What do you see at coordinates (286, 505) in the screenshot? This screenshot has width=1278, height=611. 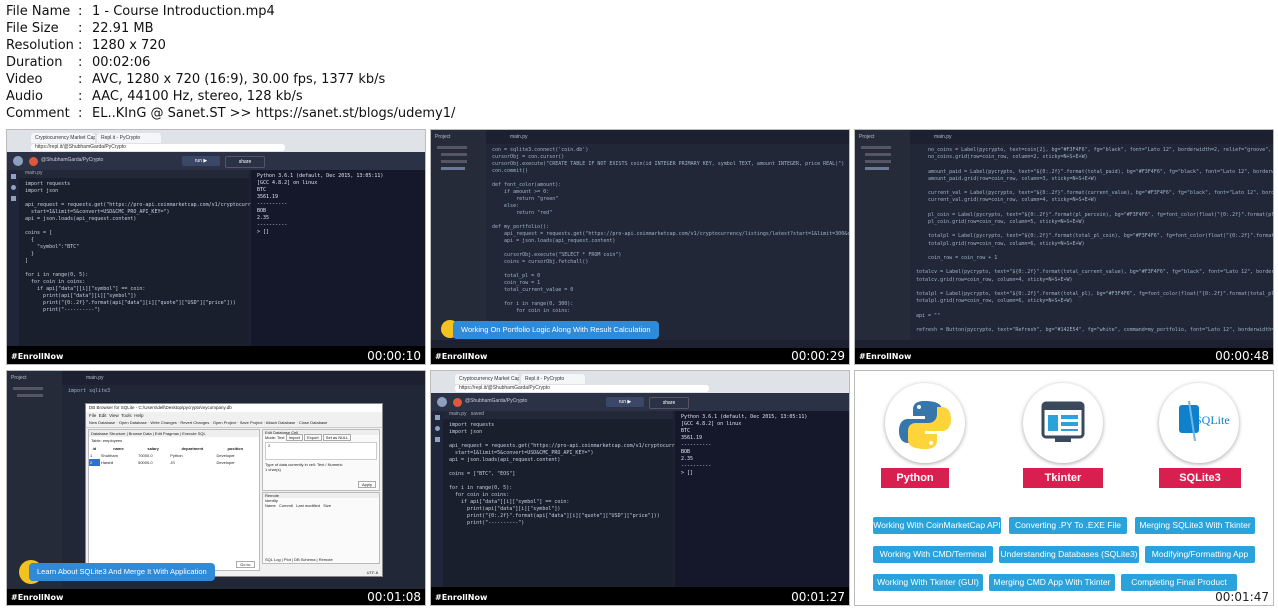 I see `column-header: Commit` at bounding box center [286, 505].